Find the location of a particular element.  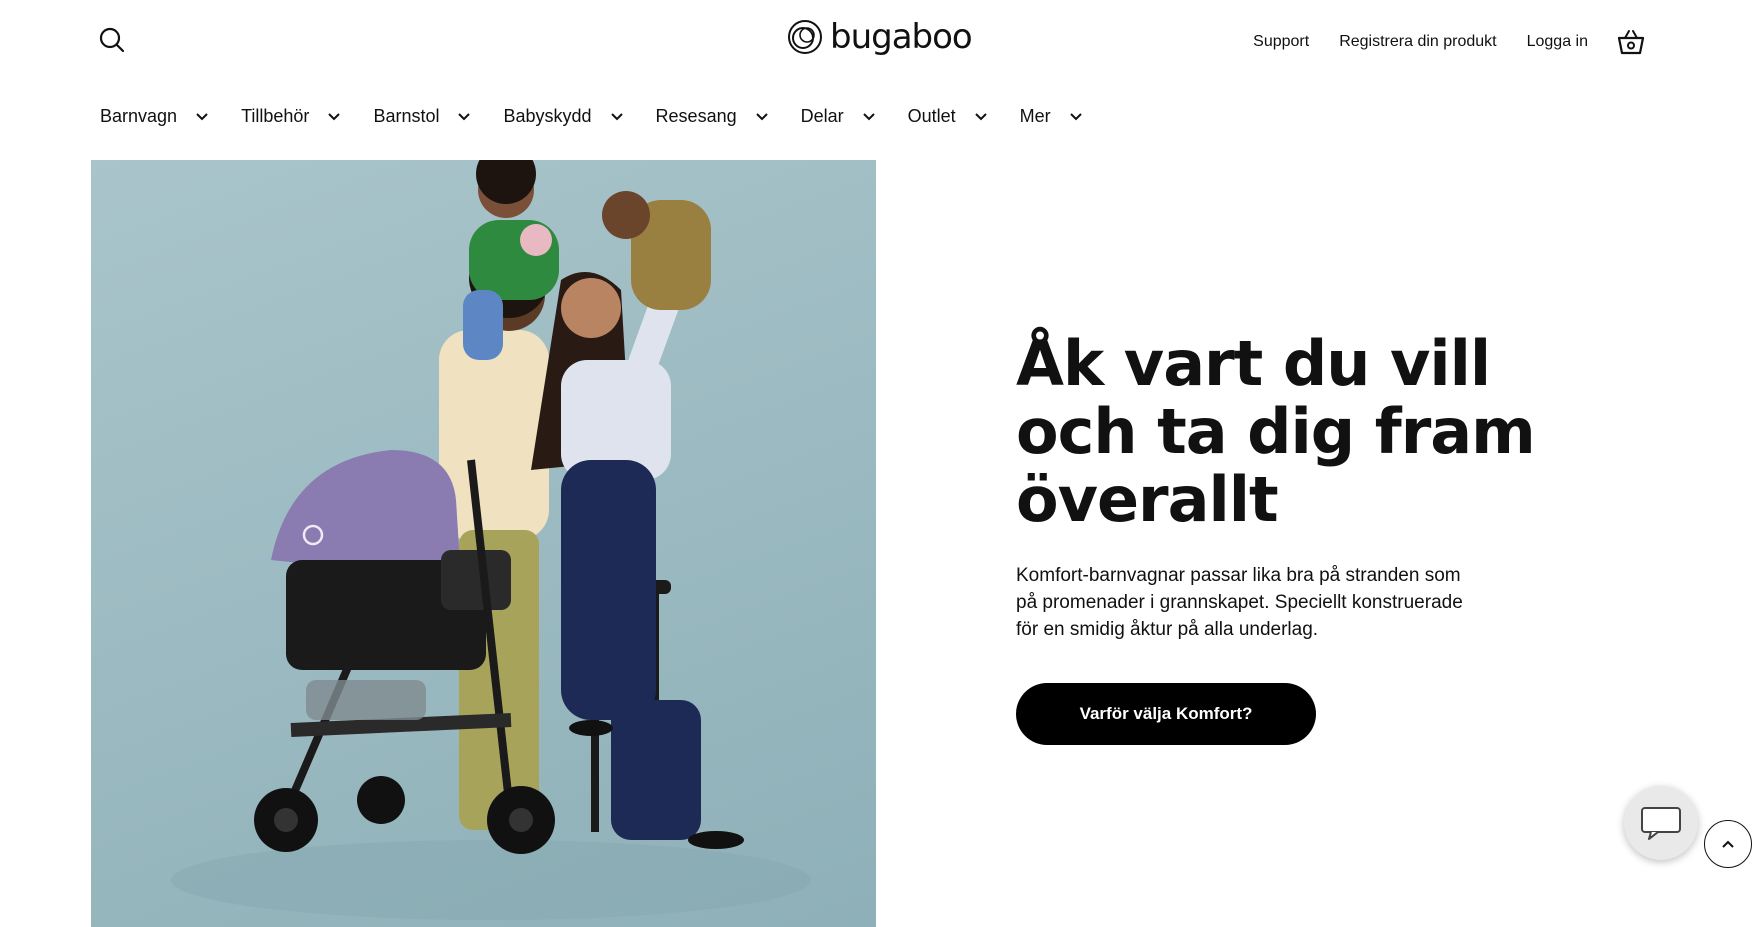

nav-item-label: Barnvagn is located at coordinates (139, 116).